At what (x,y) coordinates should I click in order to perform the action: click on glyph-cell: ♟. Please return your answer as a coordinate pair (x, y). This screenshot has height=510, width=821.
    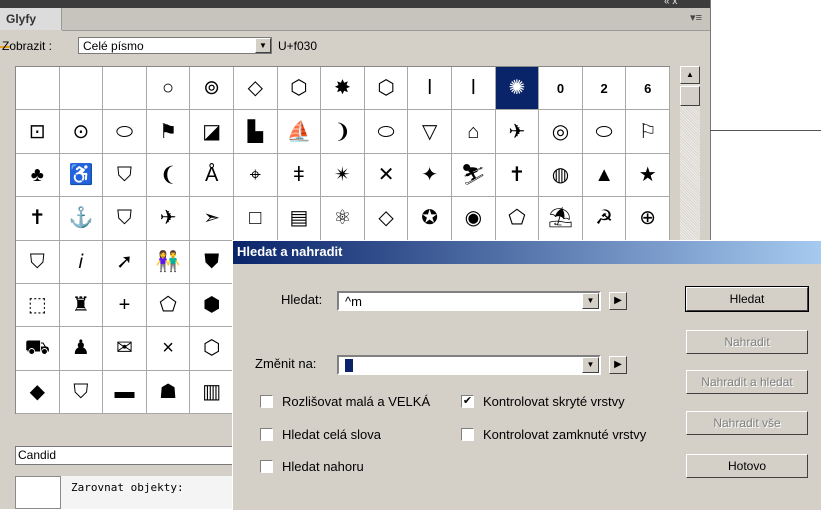
    Looking at the image, I should click on (81, 349).